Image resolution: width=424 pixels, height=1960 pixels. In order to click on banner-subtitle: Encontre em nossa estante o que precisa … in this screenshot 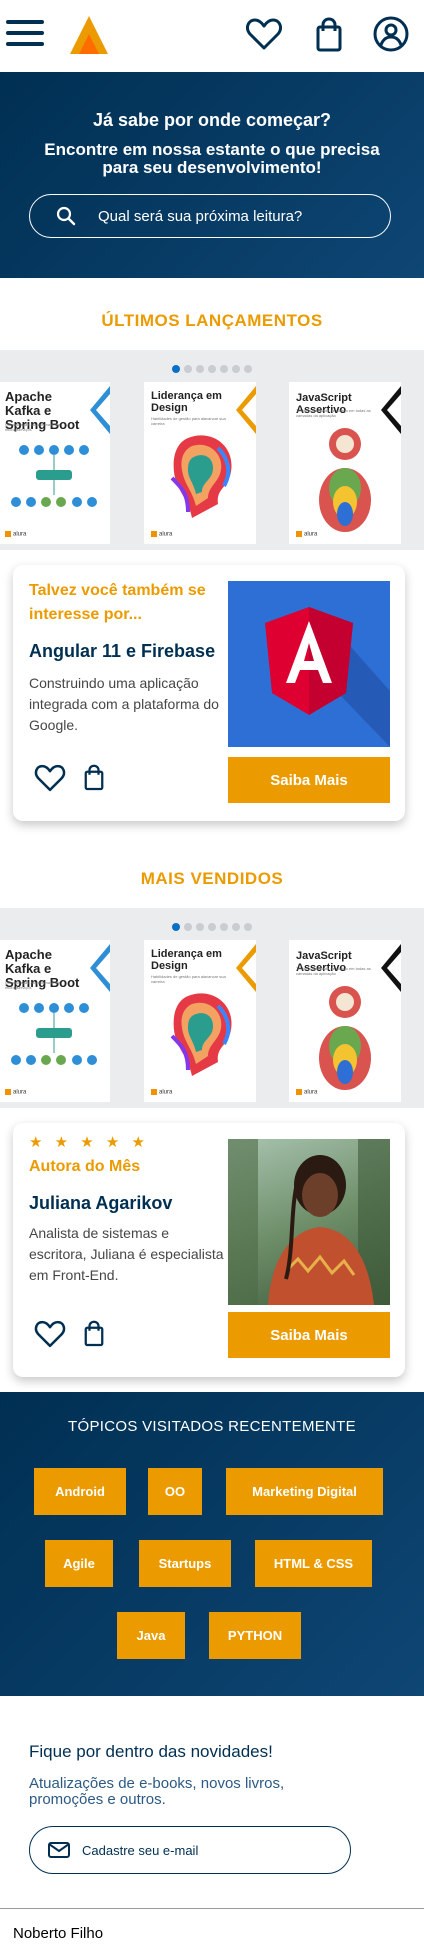, I will do `click(212, 158)`.